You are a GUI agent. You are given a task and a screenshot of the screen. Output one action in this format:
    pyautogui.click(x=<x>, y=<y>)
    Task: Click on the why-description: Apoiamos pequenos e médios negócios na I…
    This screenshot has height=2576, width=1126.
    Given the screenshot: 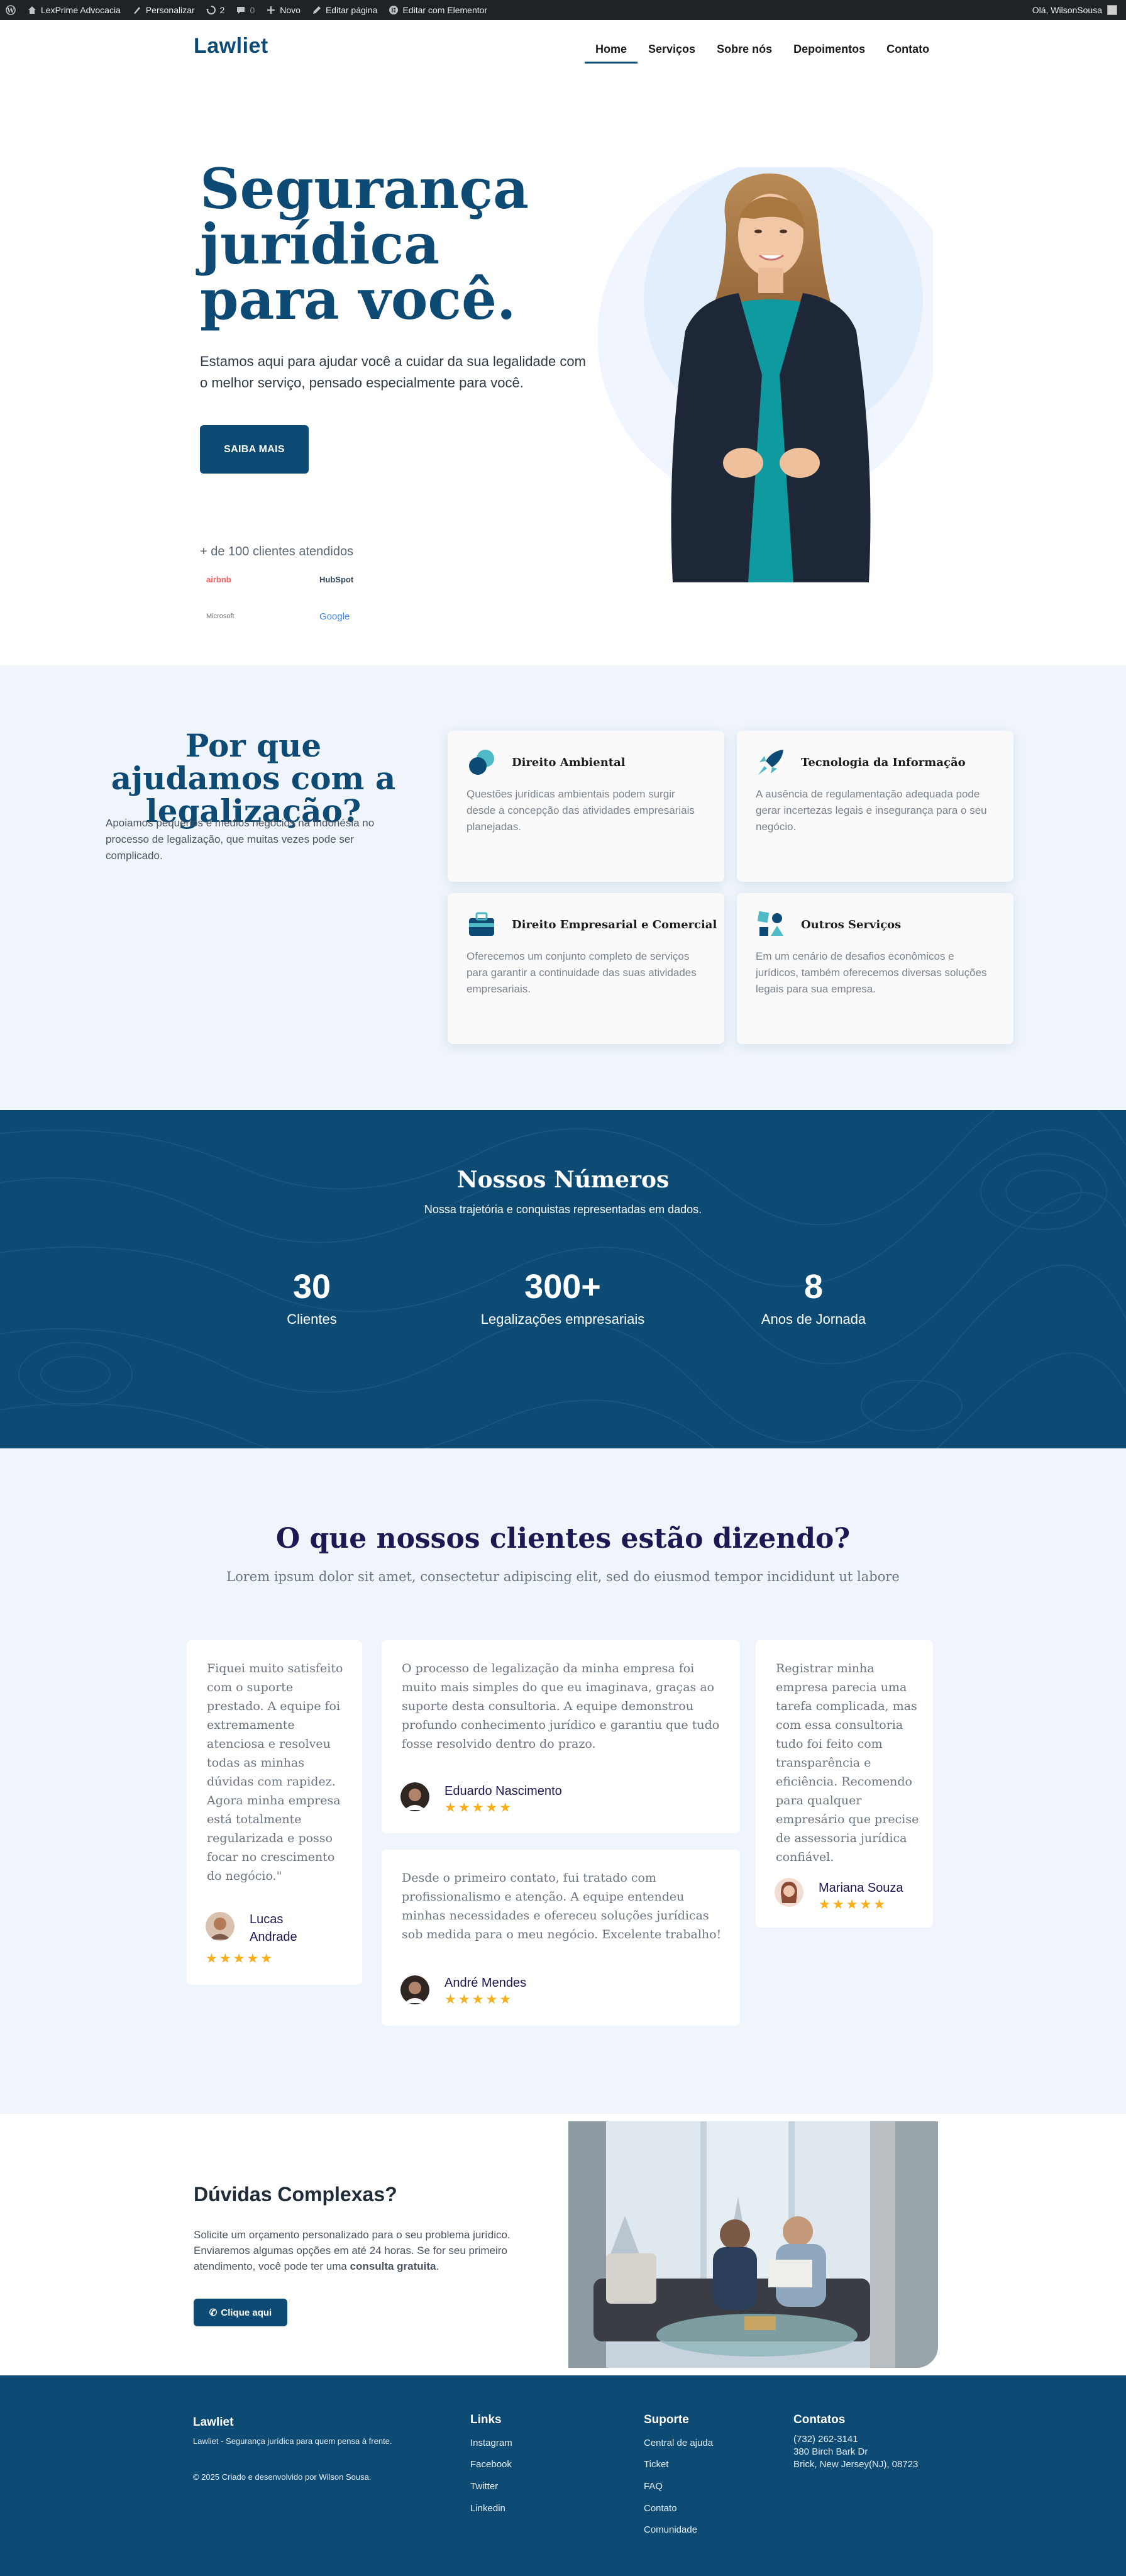 What is the action you would take?
    pyautogui.click(x=240, y=839)
    